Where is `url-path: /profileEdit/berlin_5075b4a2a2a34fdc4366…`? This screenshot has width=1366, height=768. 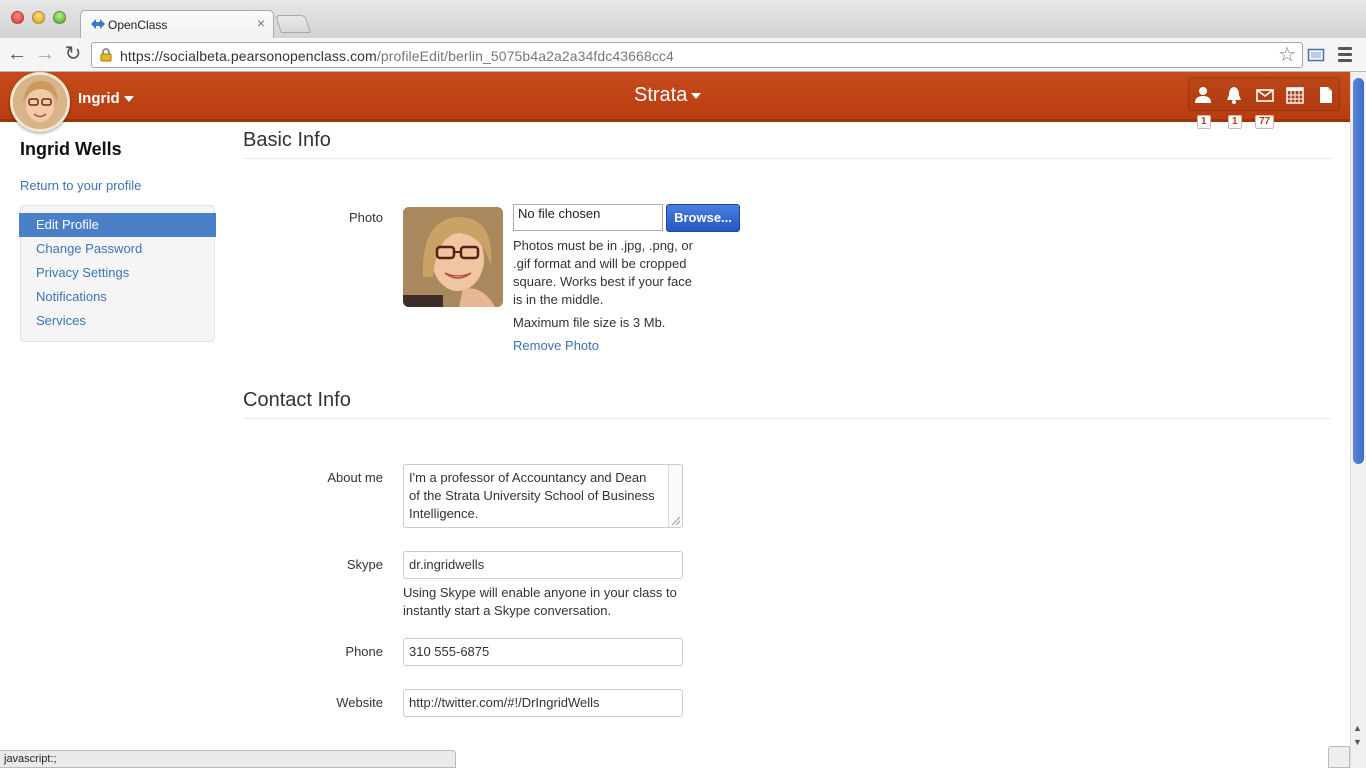 url-path: /profileEdit/berlin_5075b4a2a2a34fdc4366… is located at coordinates (525, 56).